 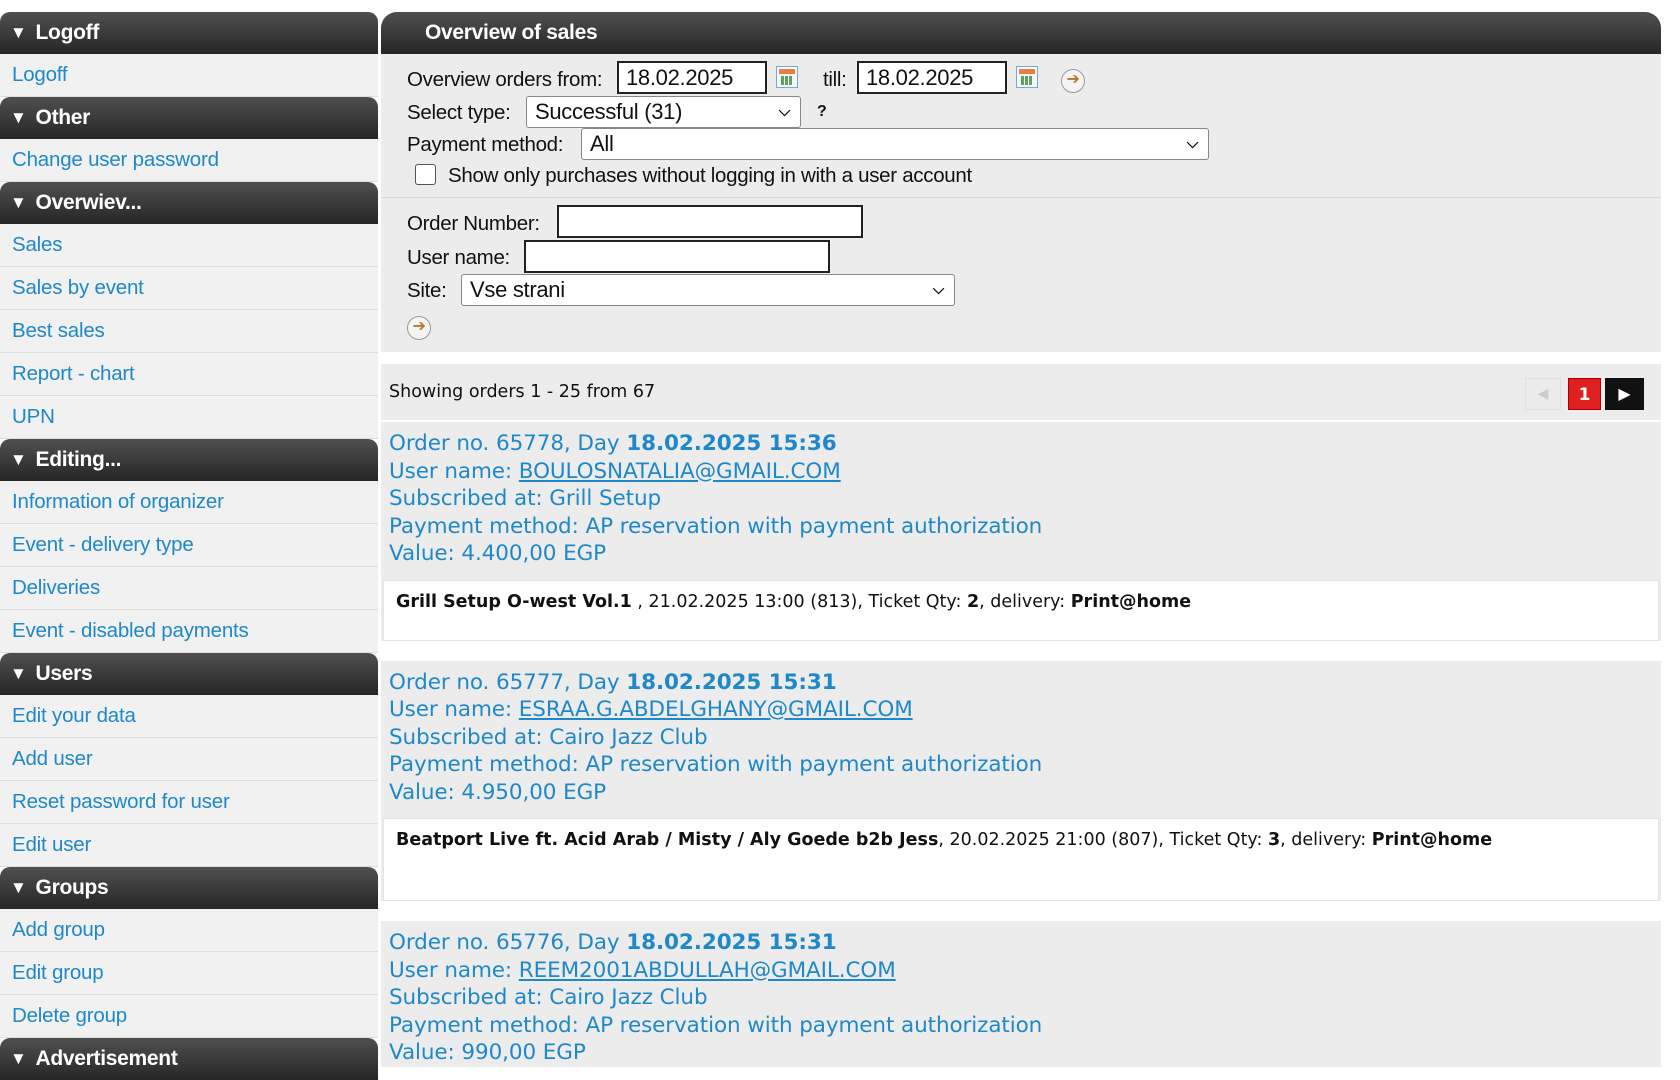 What do you see at coordinates (189, 888) in the screenshot?
I see `section-header-groups: ▼ Groups` at bounding box center [189, 888].